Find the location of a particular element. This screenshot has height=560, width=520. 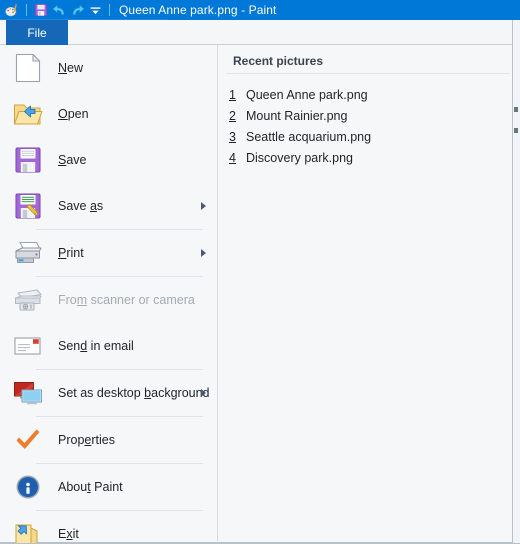

menu-item-properties: Properties is located at coordinates (108, 440).